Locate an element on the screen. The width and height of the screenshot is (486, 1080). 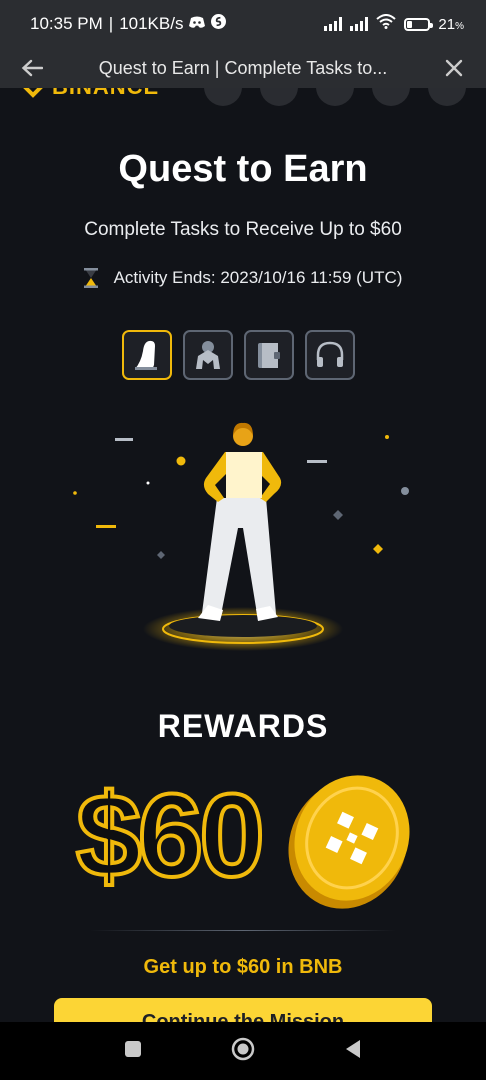
reward-amount: $60 is located at coordinates (168, 836).